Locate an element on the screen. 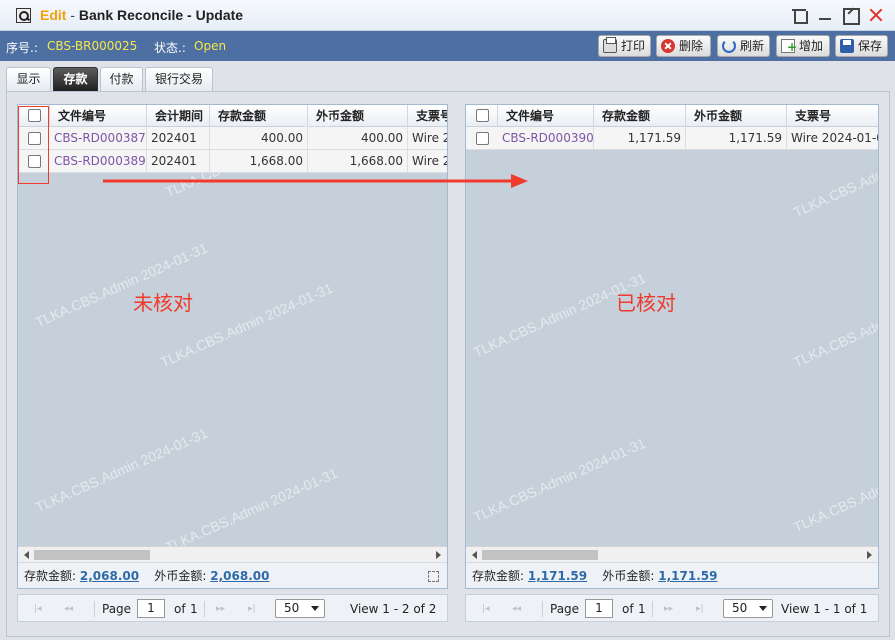 This screenshot has height=640, width=895. refresh-button: 刷新 is located at coordinates (743, 46).